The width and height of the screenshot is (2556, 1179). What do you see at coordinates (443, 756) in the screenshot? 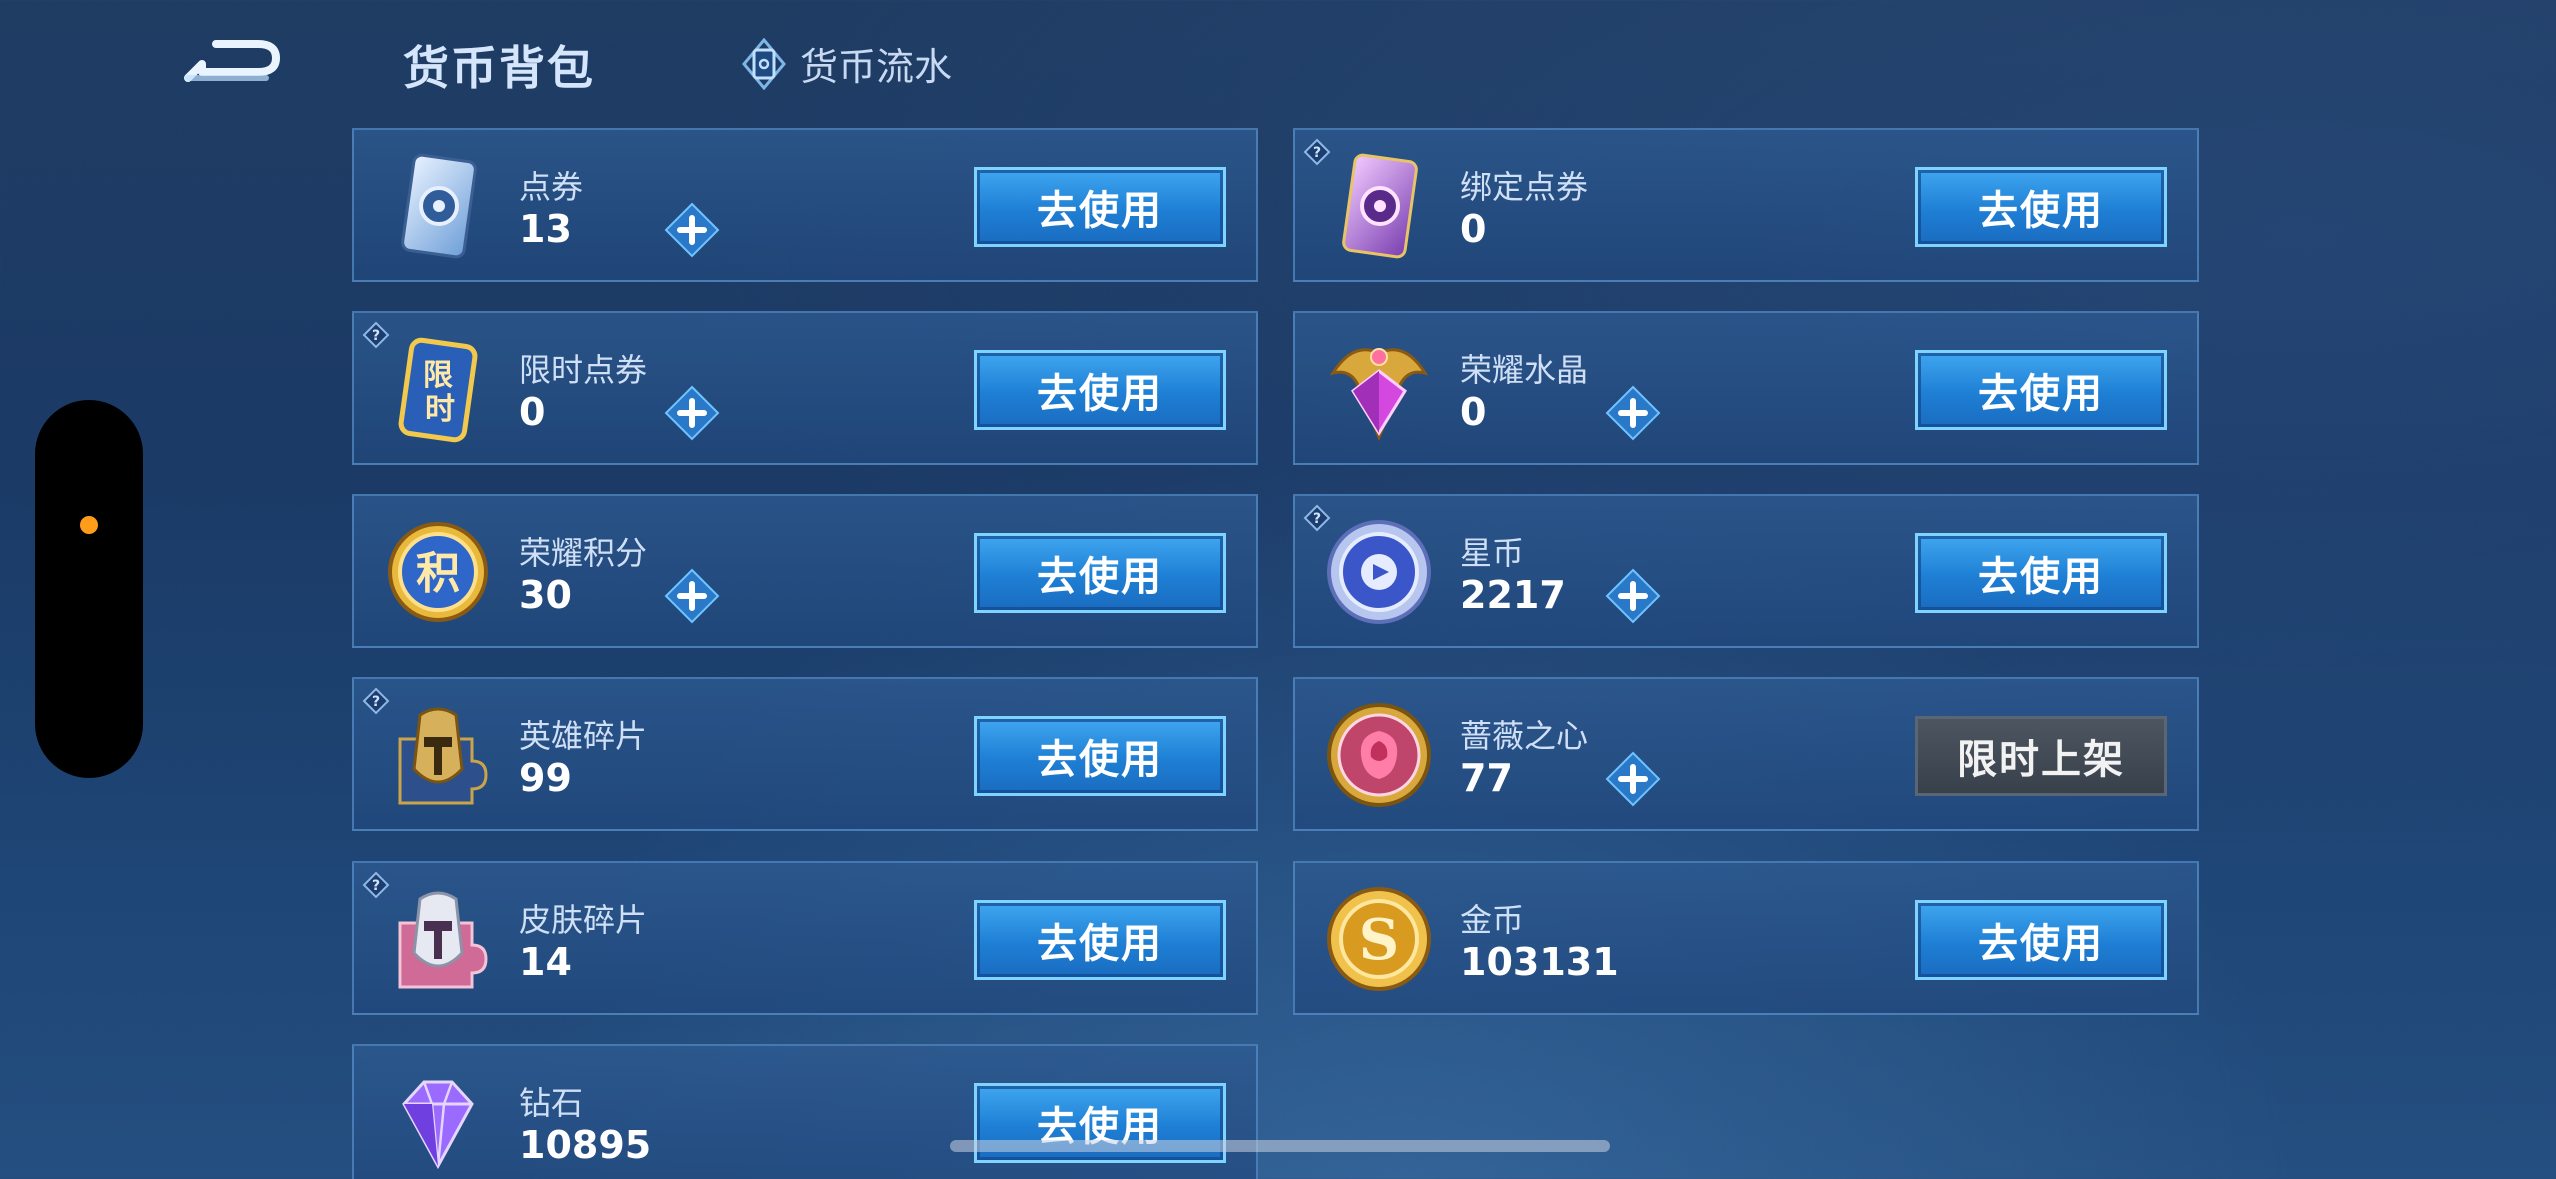
I see `hero-fragment-icon` at bounding box center [443, 756].